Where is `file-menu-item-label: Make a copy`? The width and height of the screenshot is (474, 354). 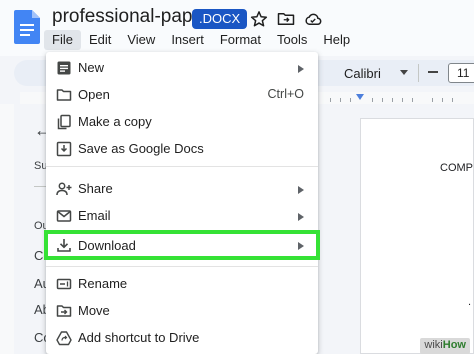 file-menu-item-label: Make a copy is located at coordinates (115, 121).